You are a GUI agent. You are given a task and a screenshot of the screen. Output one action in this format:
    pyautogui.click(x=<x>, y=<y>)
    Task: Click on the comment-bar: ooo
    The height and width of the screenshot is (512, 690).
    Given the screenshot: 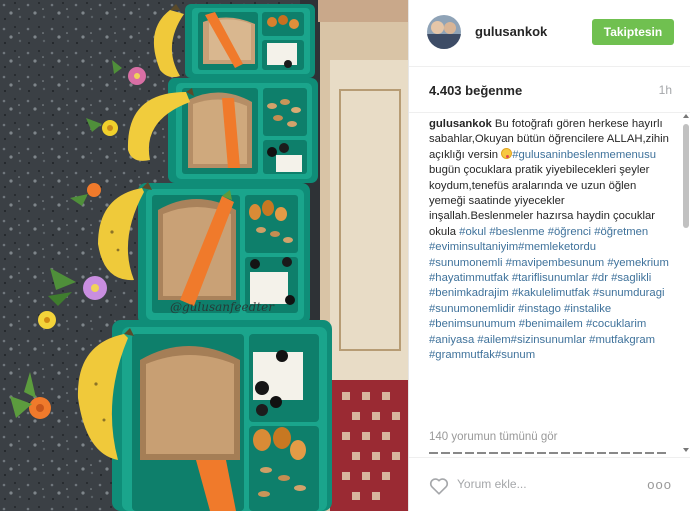 What is the action you would take?
    pyautogui.click(x=549, y=484)
    